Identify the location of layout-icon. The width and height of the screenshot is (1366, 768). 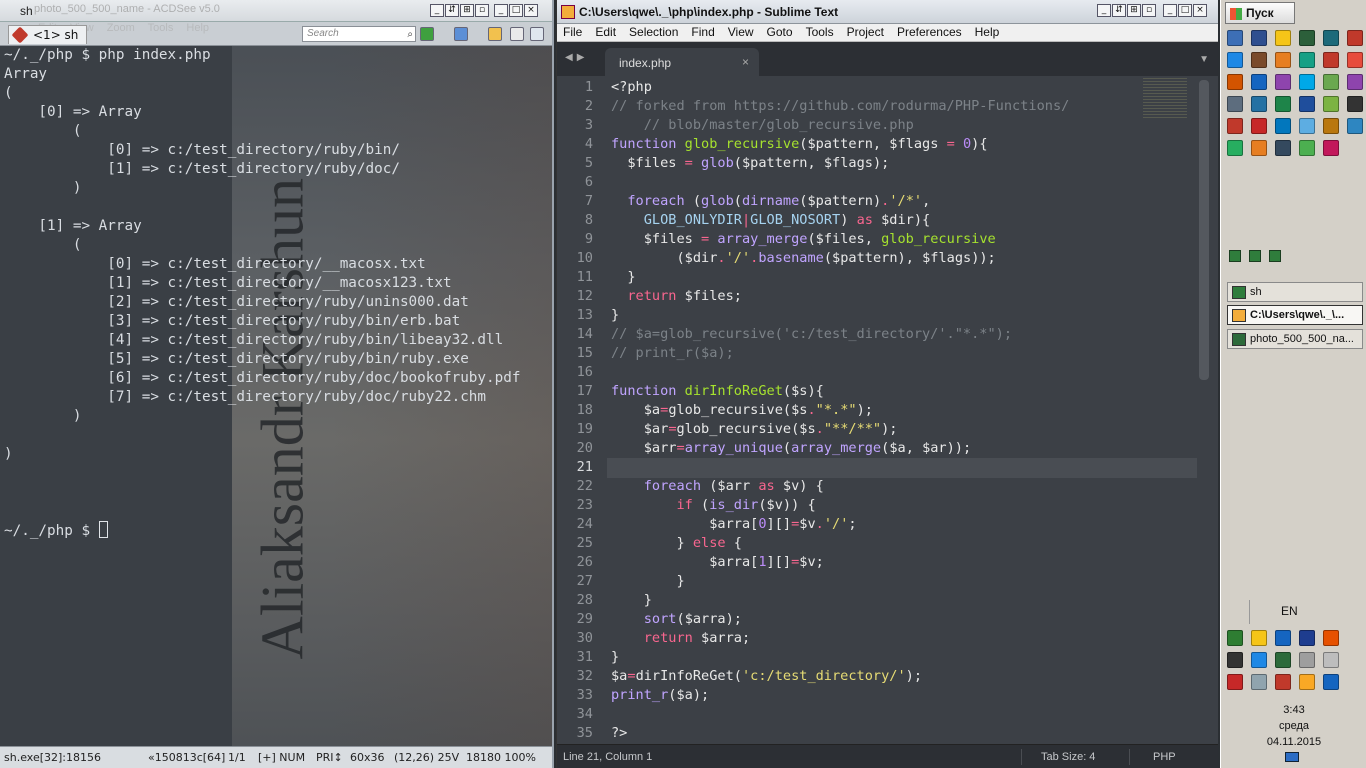
(517, 34).